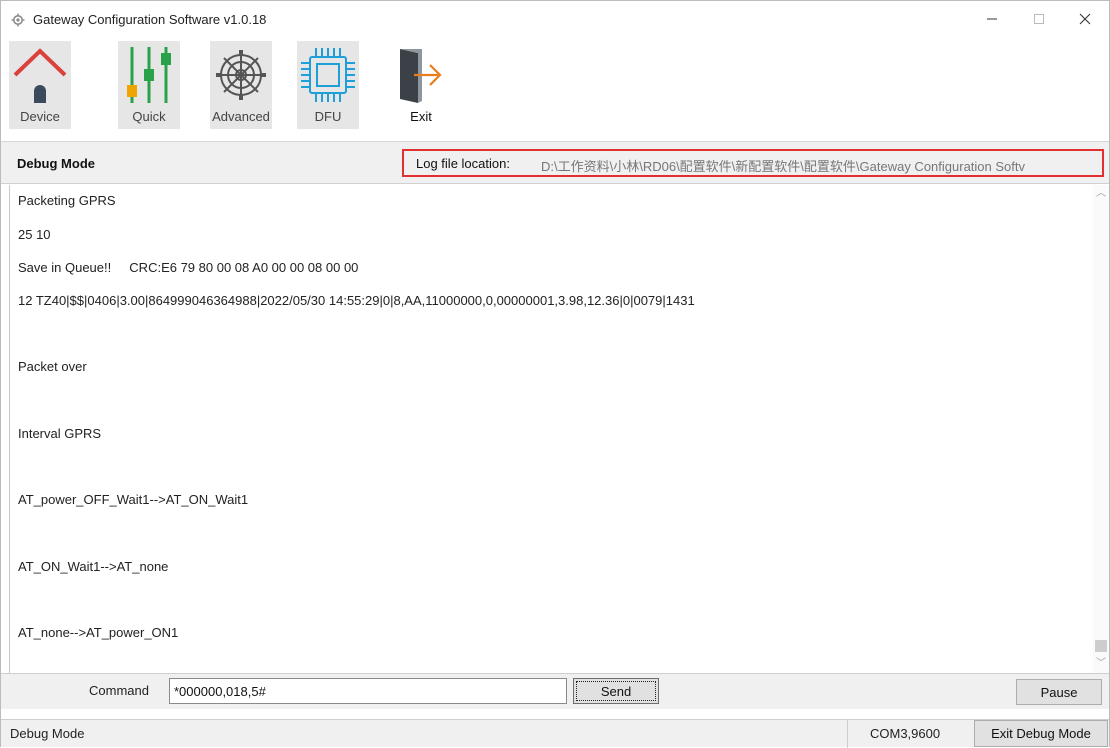  What do you see at coordinates (421, 116) in the screenshot?
I see `toolbar-label: Exit` at bounding box center [421, 116].